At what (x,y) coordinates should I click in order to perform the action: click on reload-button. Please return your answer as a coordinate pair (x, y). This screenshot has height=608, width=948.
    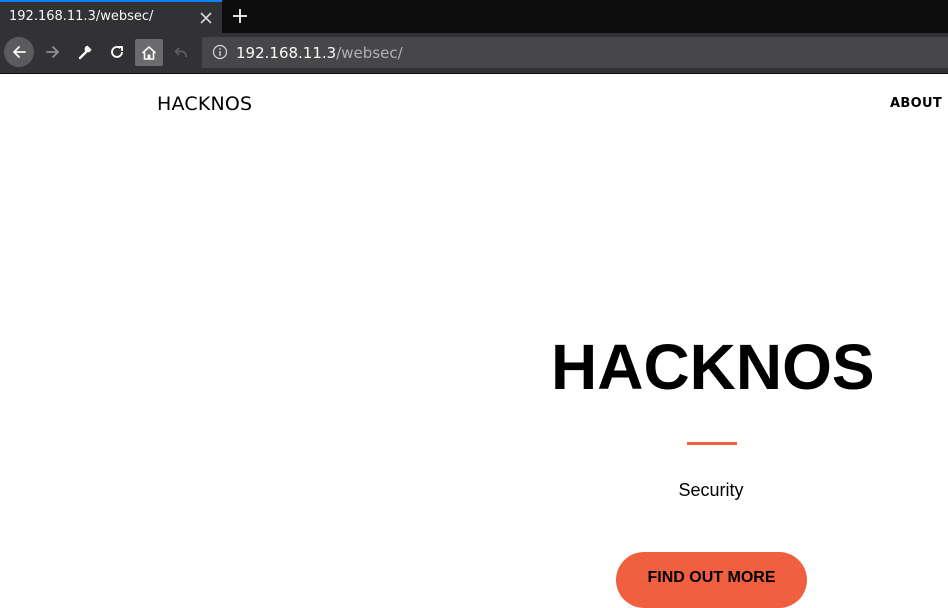
    Looking at the image, I should click on (117, 52).